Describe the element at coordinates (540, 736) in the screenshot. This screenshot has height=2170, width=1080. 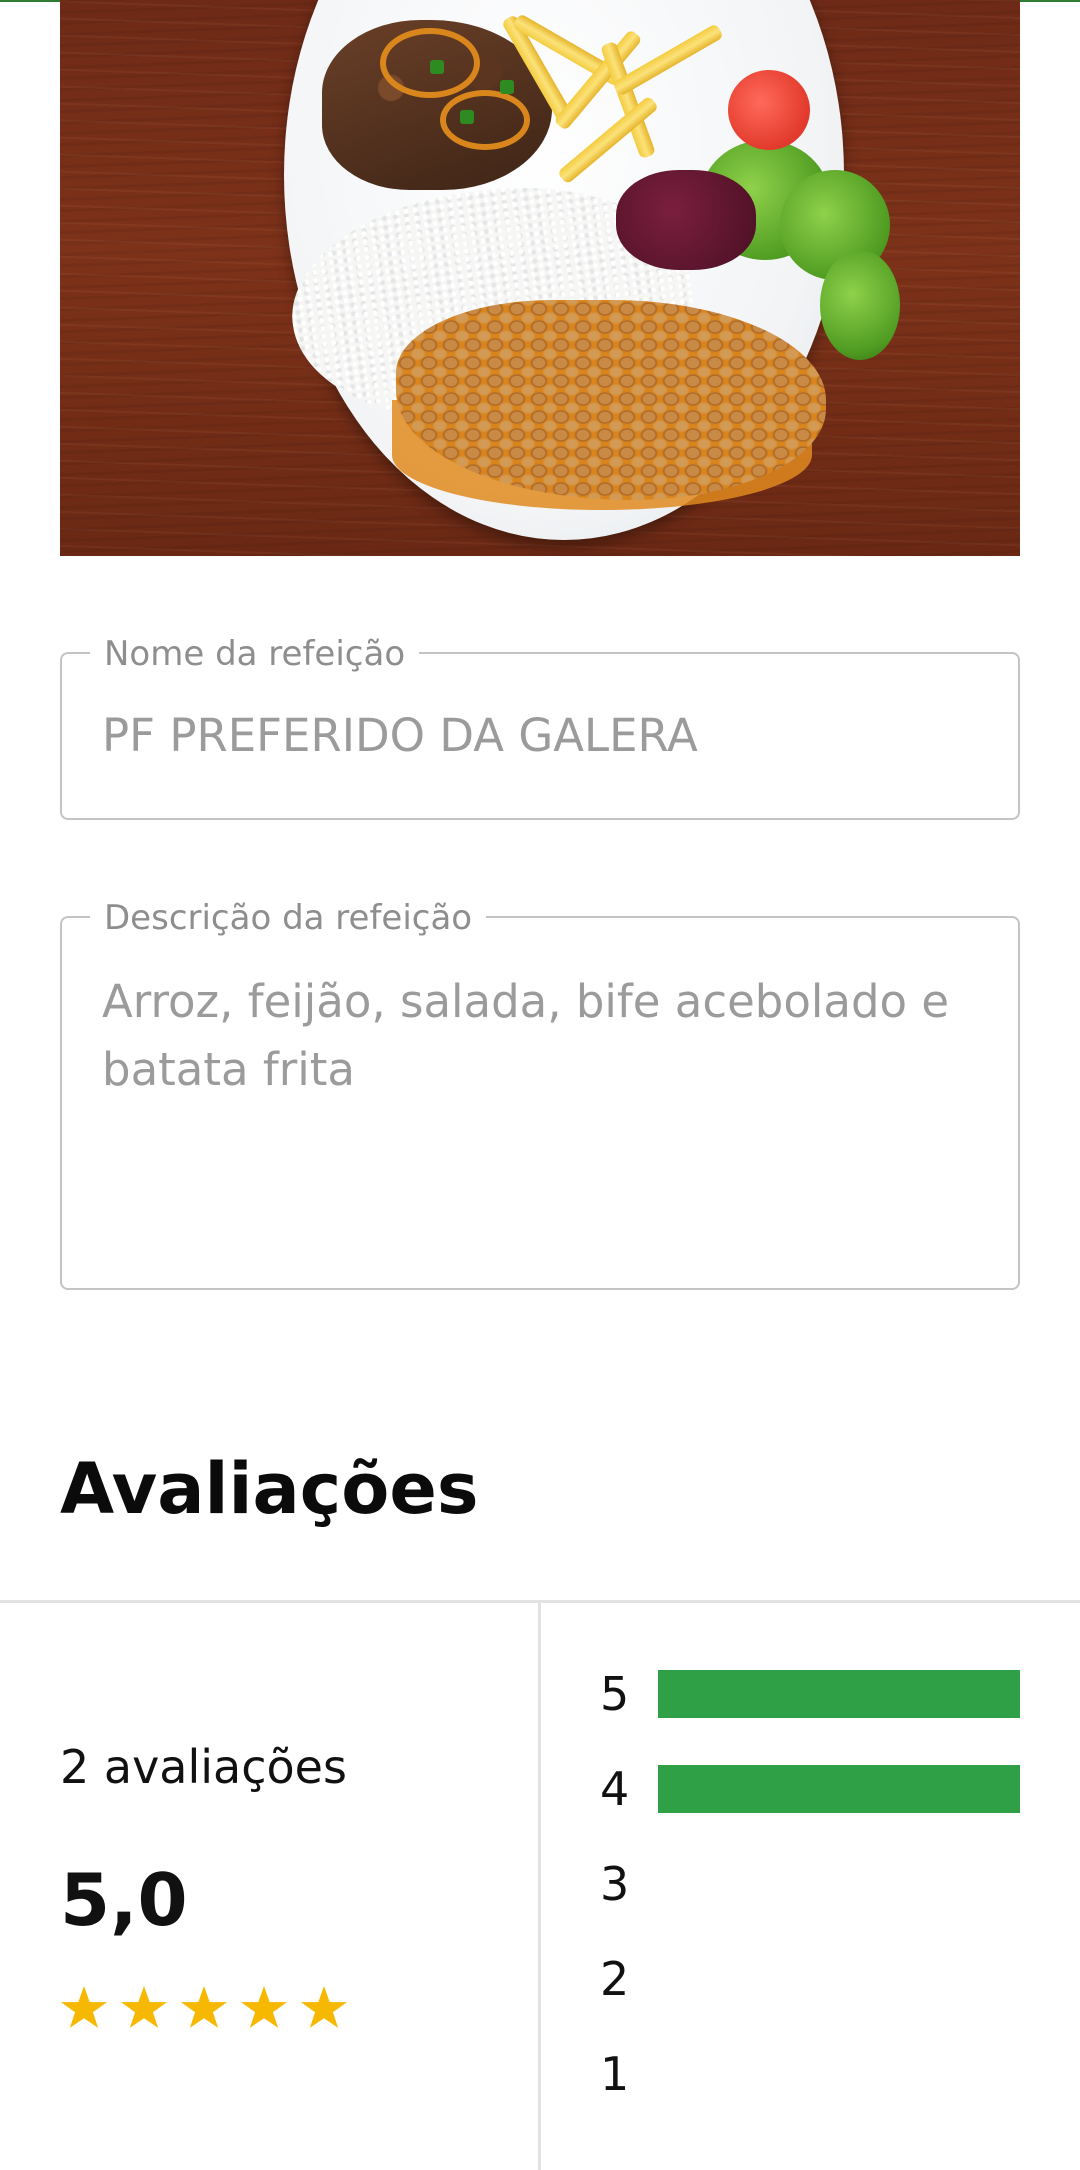
I see `meal-name-value: PF PREFERIDO DA GALERA` at that location.